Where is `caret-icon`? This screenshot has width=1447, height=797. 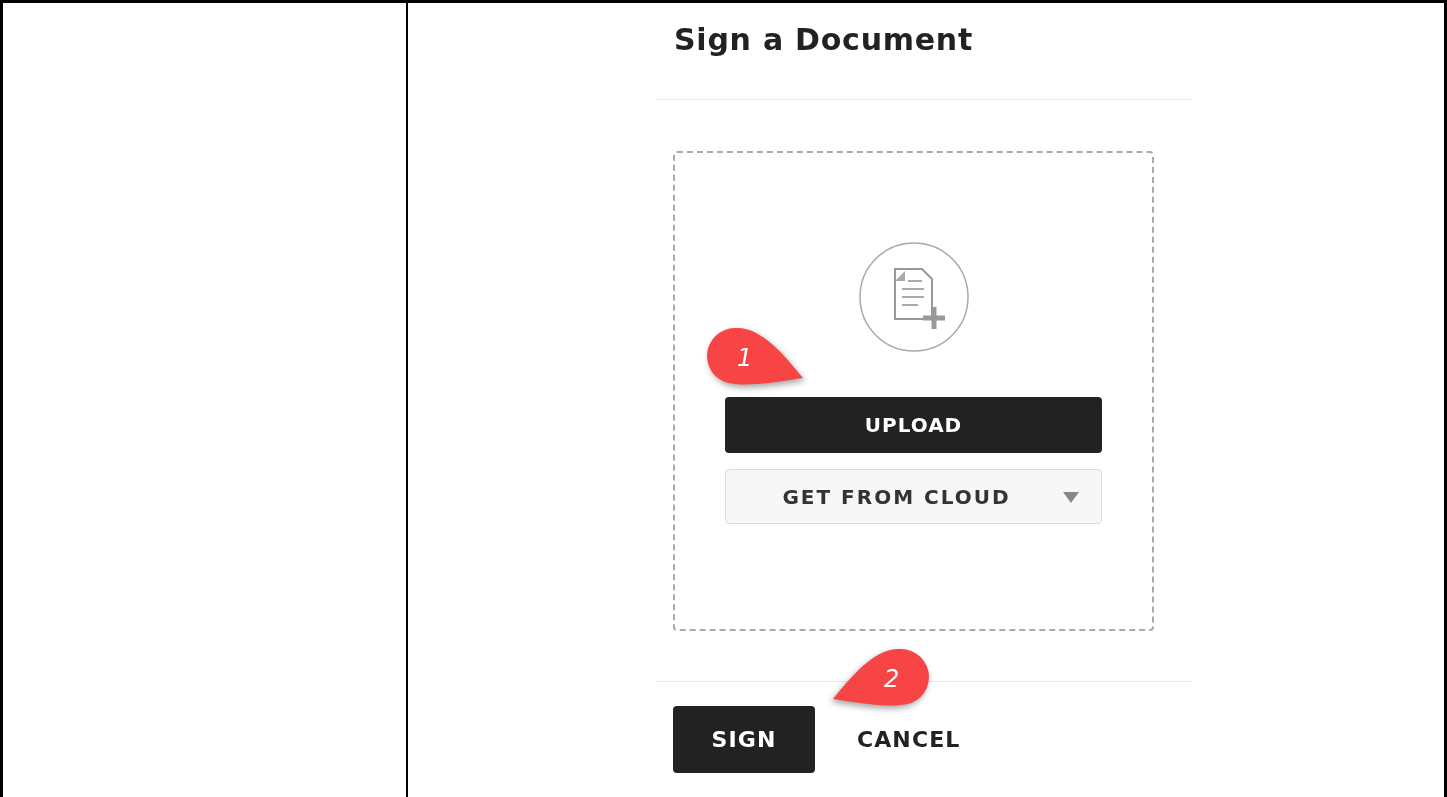
caret-icon is located at coordinates (1071, 497).